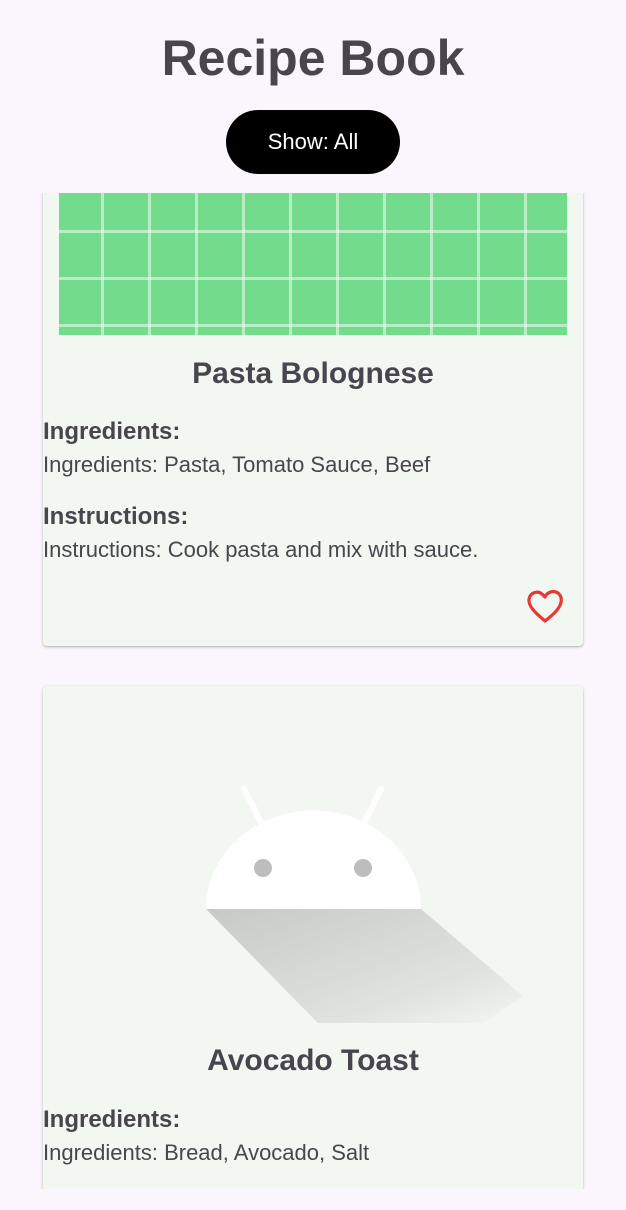  What do you see at coordinates (364, 904) in the screenshot?
I see `android-placeholder-image` at bounding box center [364, 904].